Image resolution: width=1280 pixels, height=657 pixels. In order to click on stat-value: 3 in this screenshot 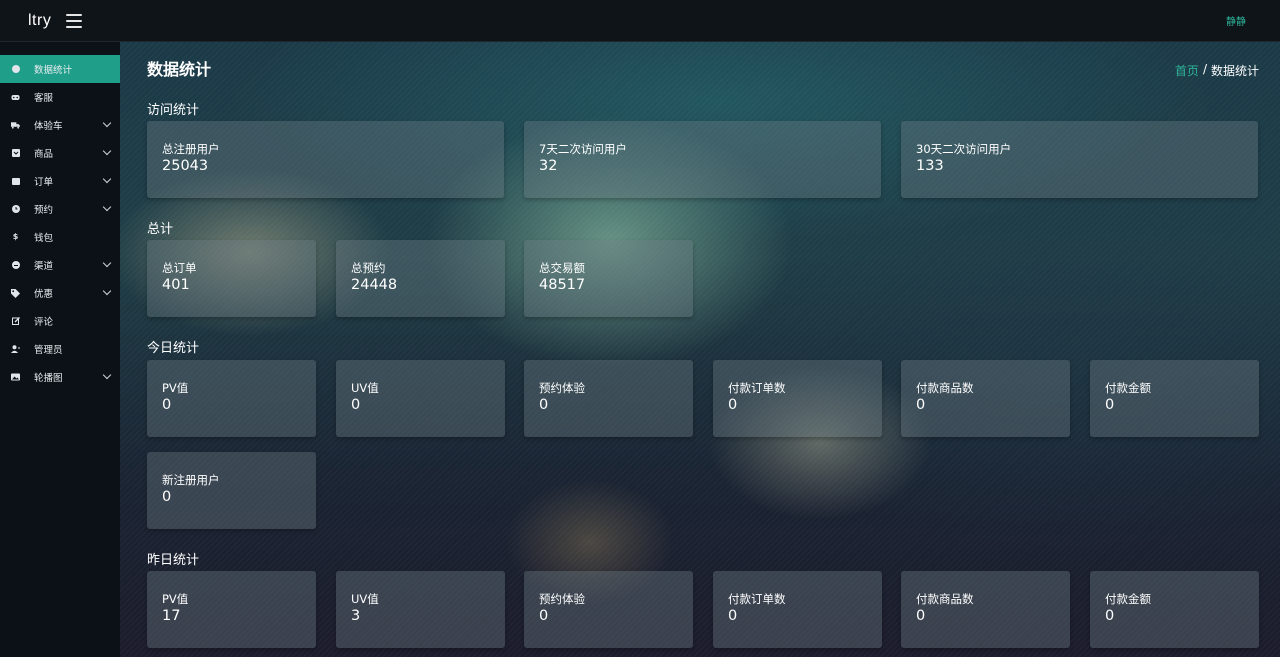, I will do `click(356, 616)`.